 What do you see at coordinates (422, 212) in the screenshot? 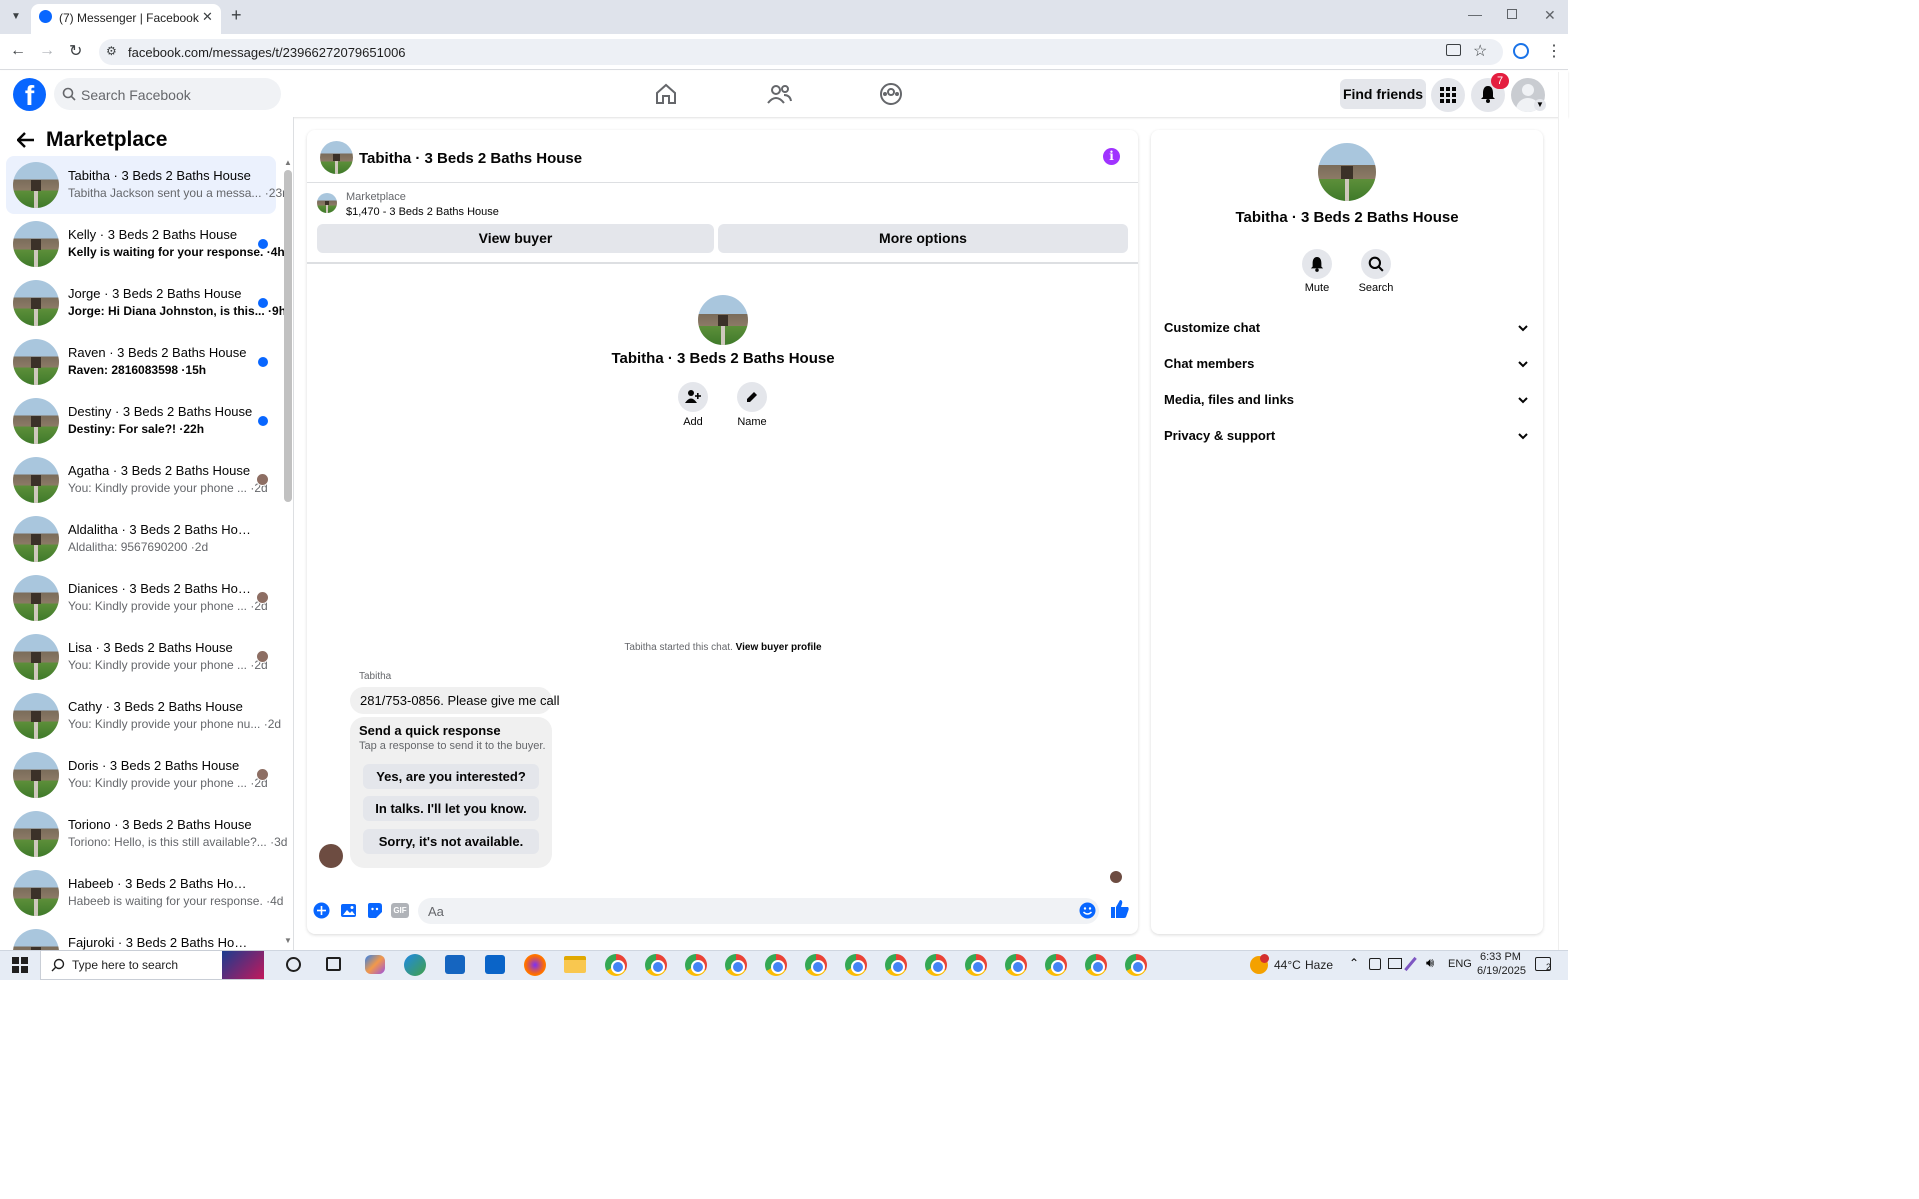
I see `listing-title: $1,470 - 3 Beds 2 Baths House` at bounding box center [422, 212].